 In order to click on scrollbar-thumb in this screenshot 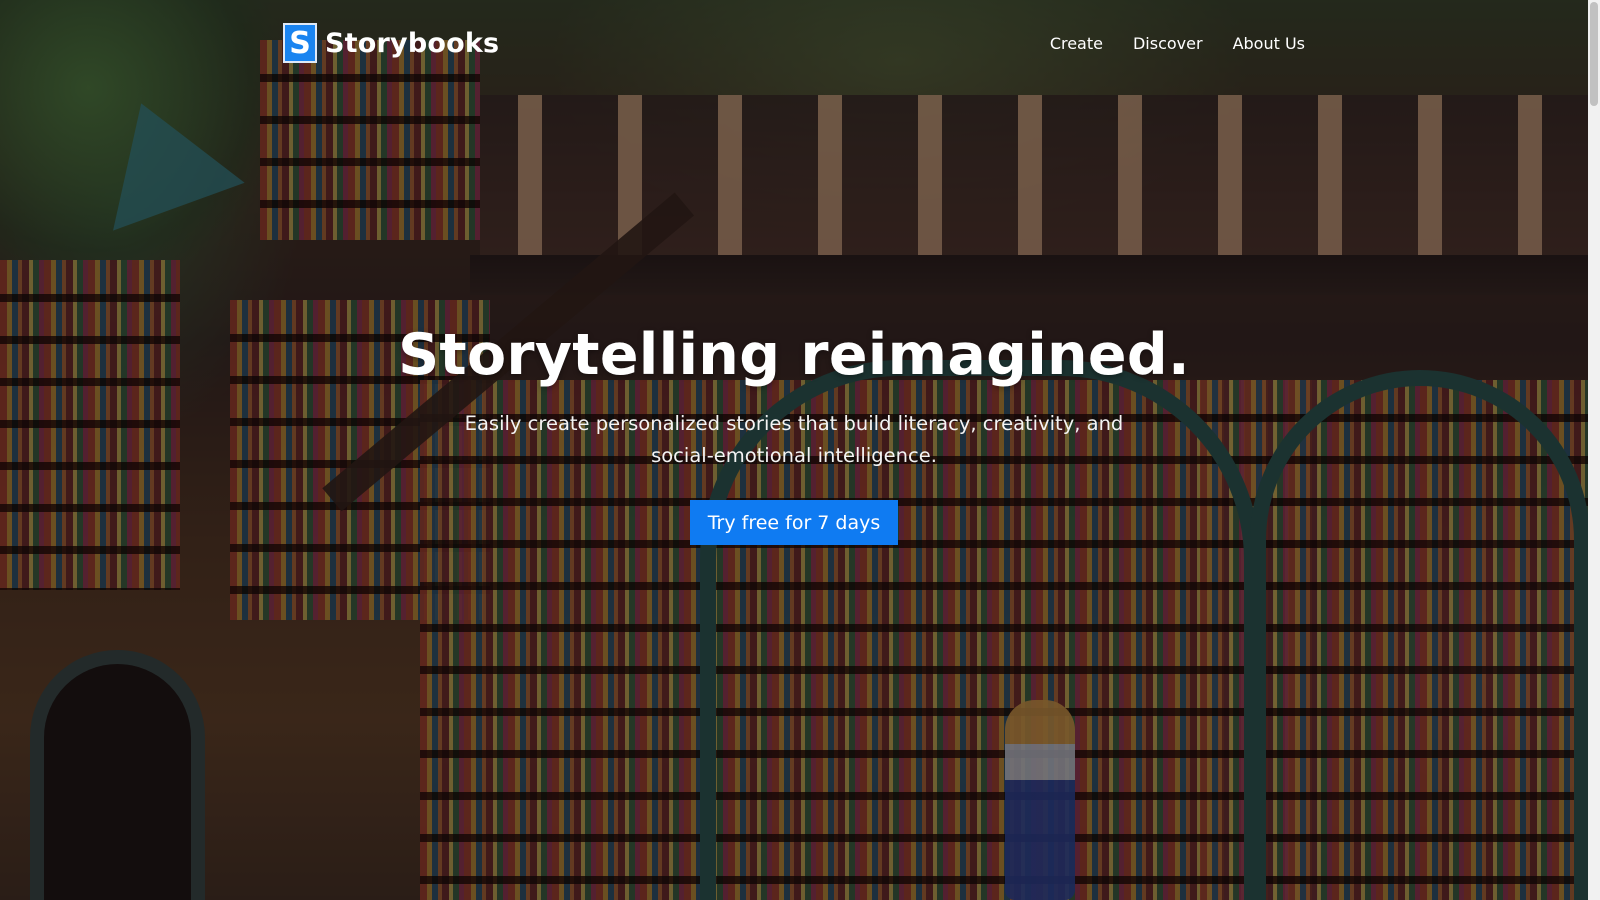, I will do `click(1594, 54)`.